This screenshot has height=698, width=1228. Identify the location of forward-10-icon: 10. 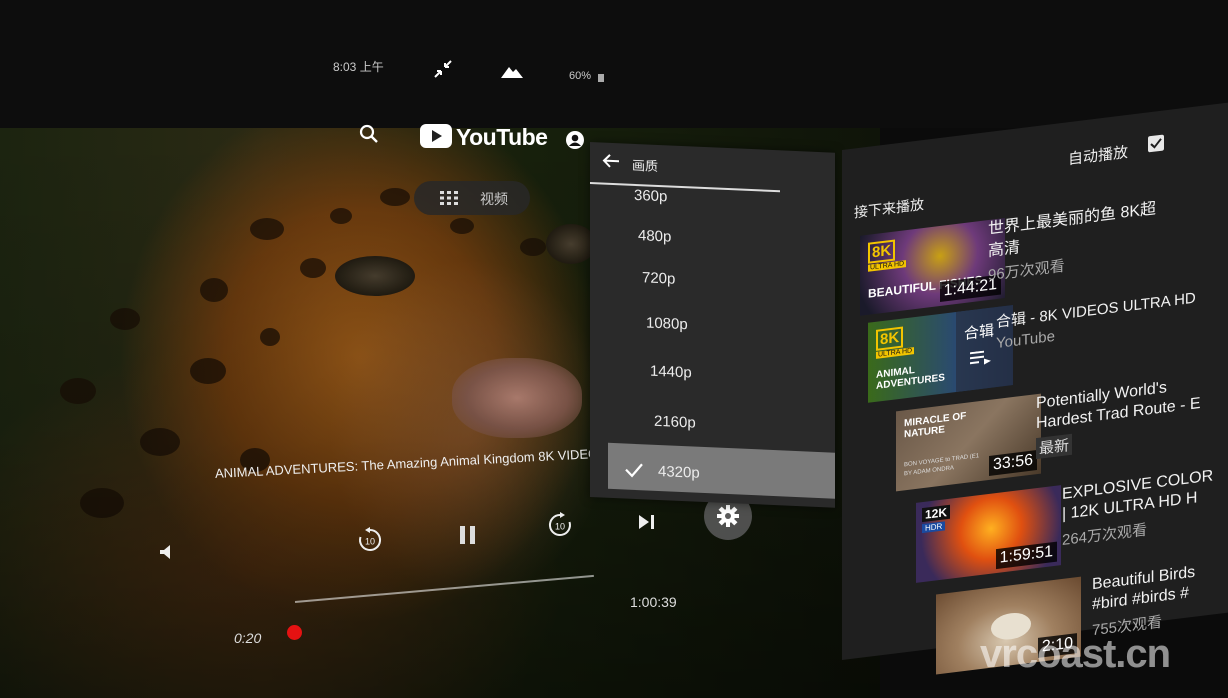
(560, 527).